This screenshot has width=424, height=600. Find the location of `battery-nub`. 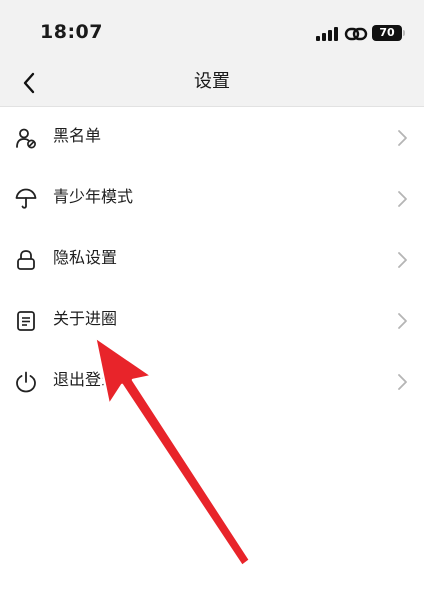

battery-nub is located at coordinates (404, 33).